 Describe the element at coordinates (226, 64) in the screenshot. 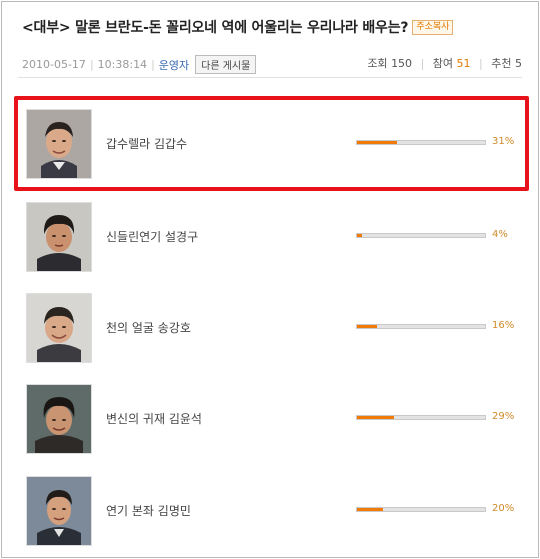

I see `other-posts-button: 다른 게시물` at that location.